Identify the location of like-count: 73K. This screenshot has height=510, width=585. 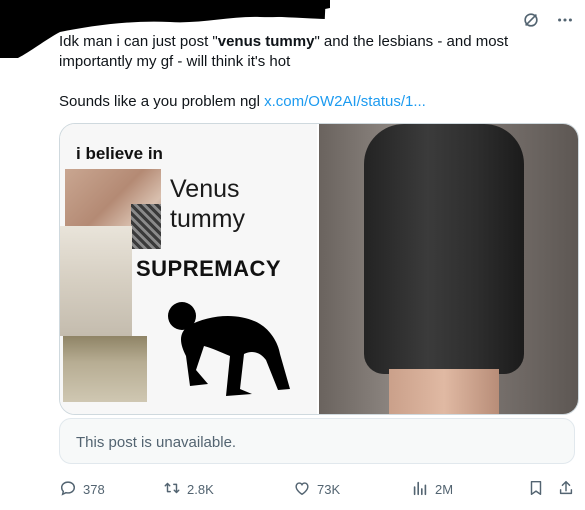
(329, 489).